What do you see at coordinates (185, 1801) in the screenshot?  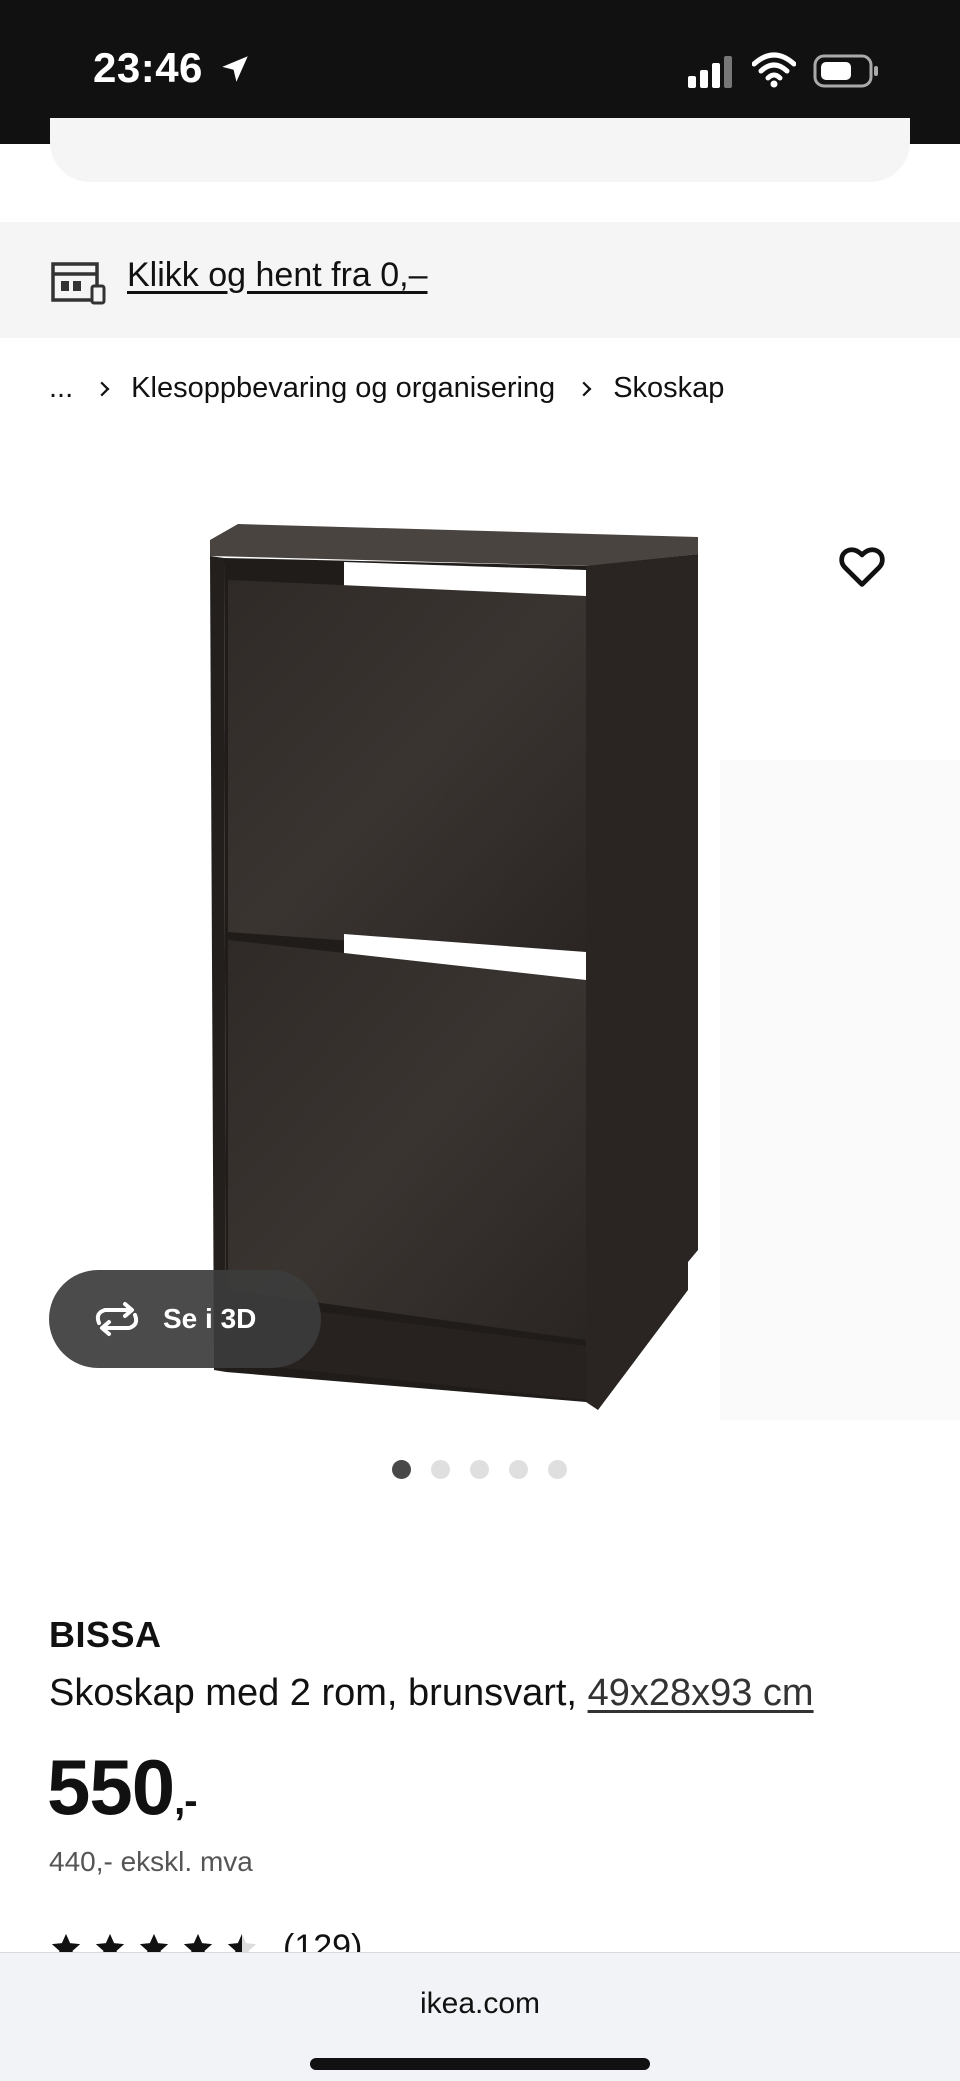 I see `price-suffix: ,-` at bounding box center [185, 1801].